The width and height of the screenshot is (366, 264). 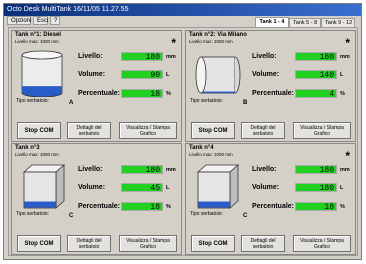 What do you see at coordinates (55, 20) in the screenshot?
I see `menu-help: ?` at bounding box center [55, 20].